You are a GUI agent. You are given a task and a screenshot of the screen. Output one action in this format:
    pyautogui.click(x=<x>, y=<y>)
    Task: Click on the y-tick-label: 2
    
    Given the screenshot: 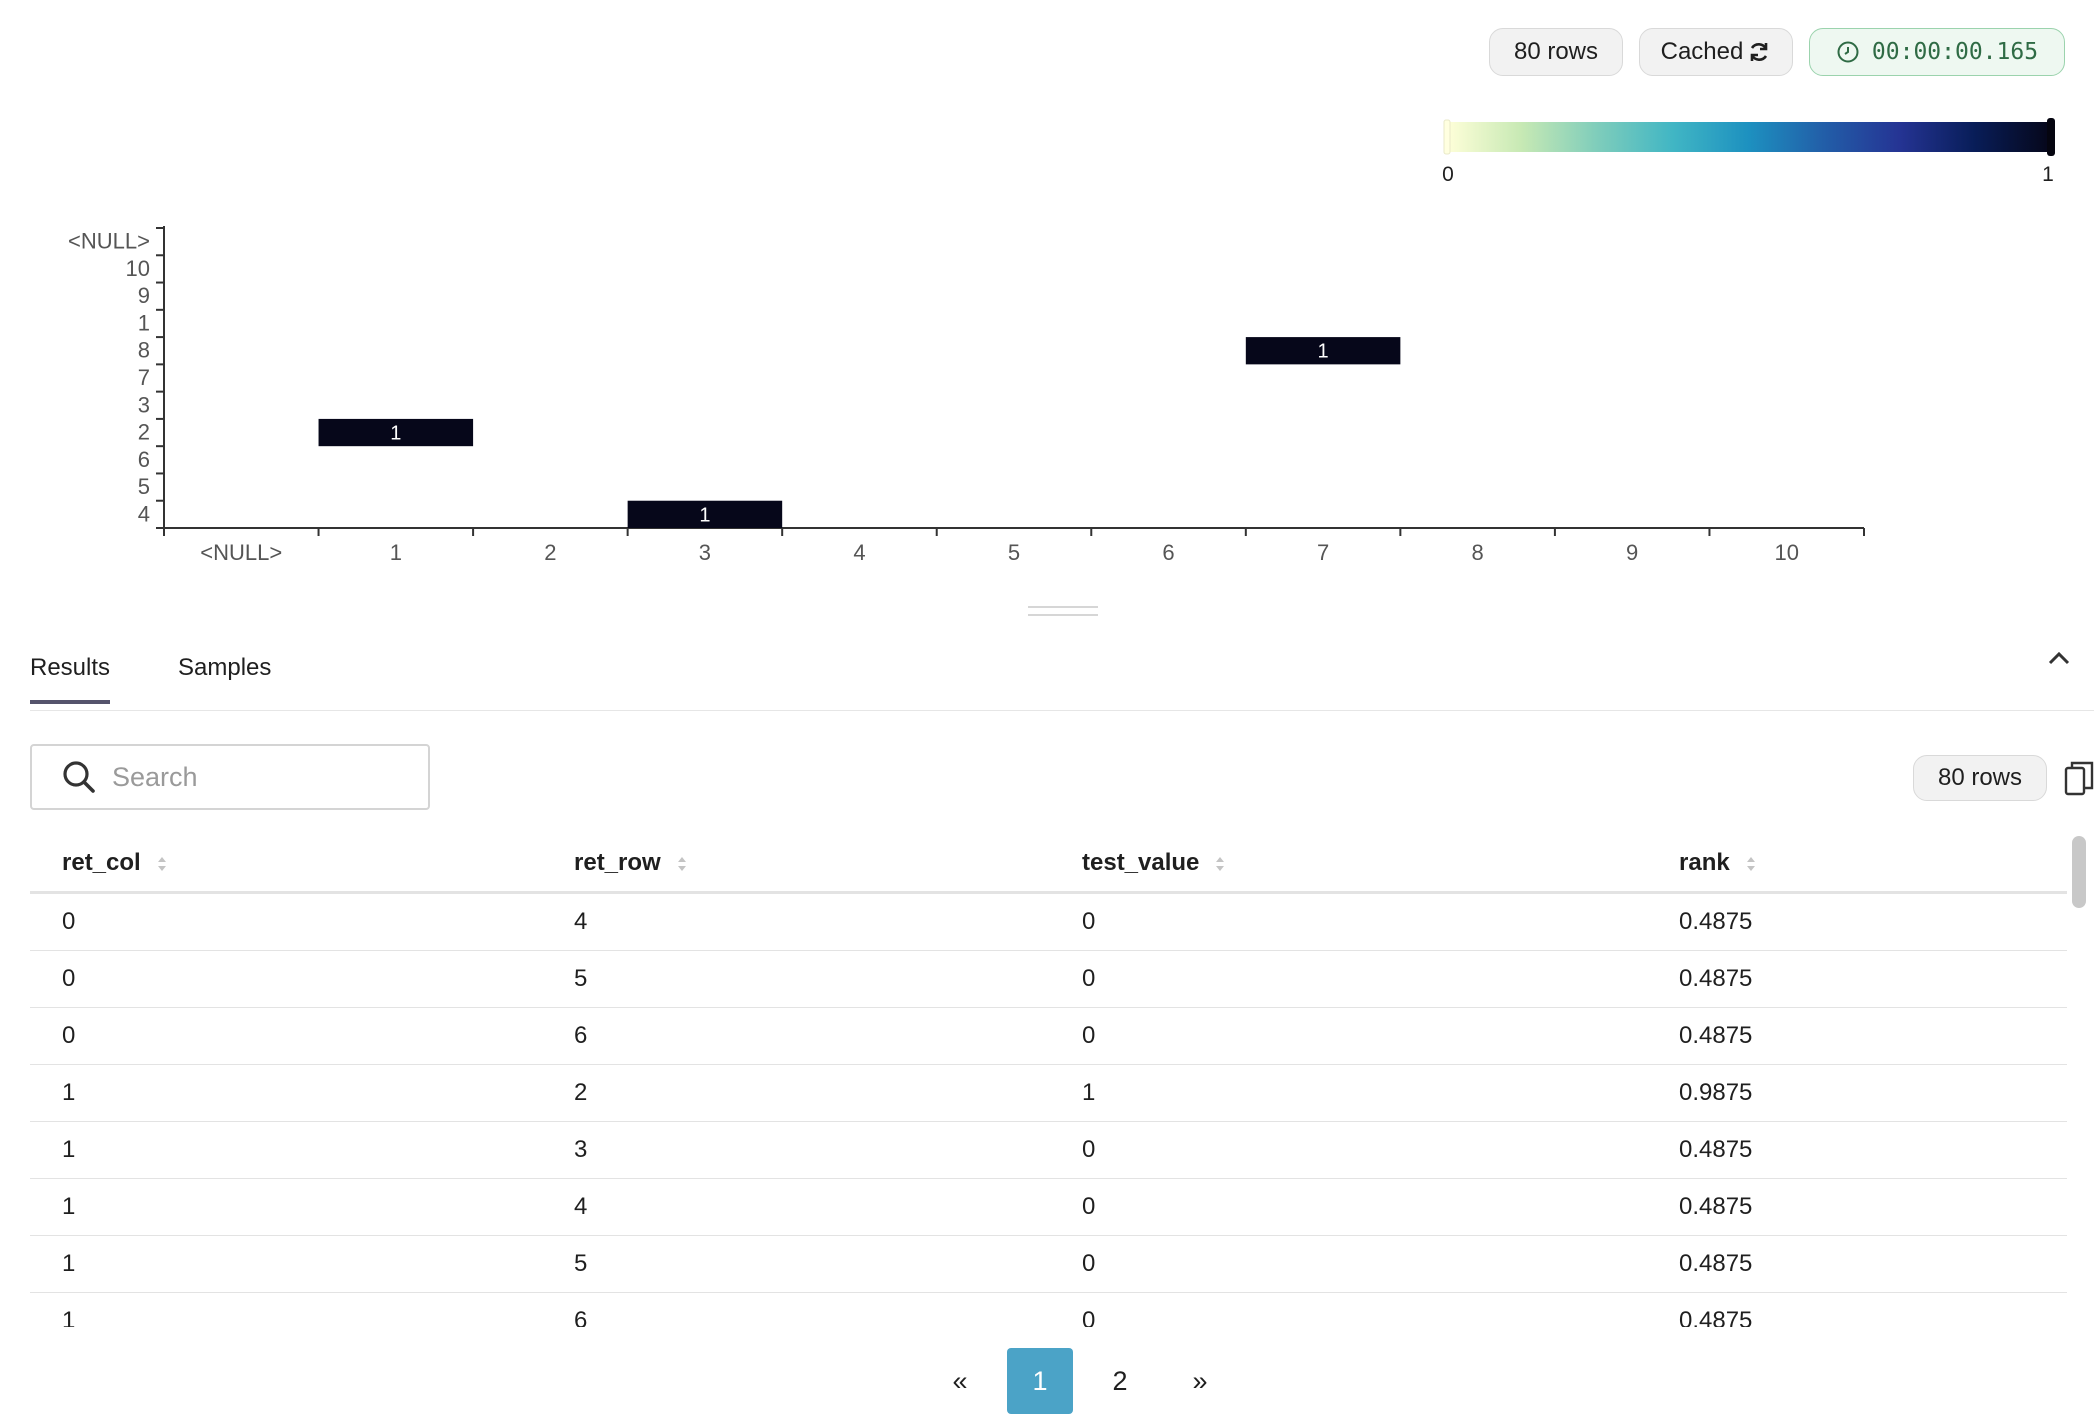 What is the action you would take?
    pyautogui.click(x=144, y=432)
    